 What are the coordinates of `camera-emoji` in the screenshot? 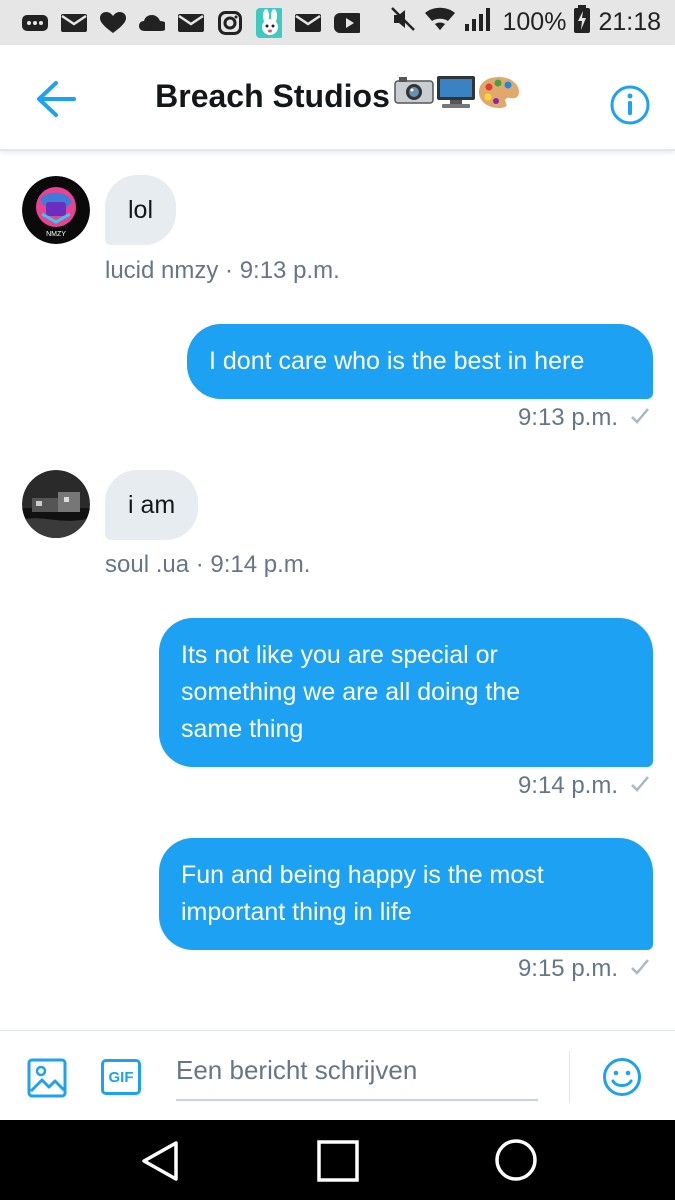 It's located at (414, 96).